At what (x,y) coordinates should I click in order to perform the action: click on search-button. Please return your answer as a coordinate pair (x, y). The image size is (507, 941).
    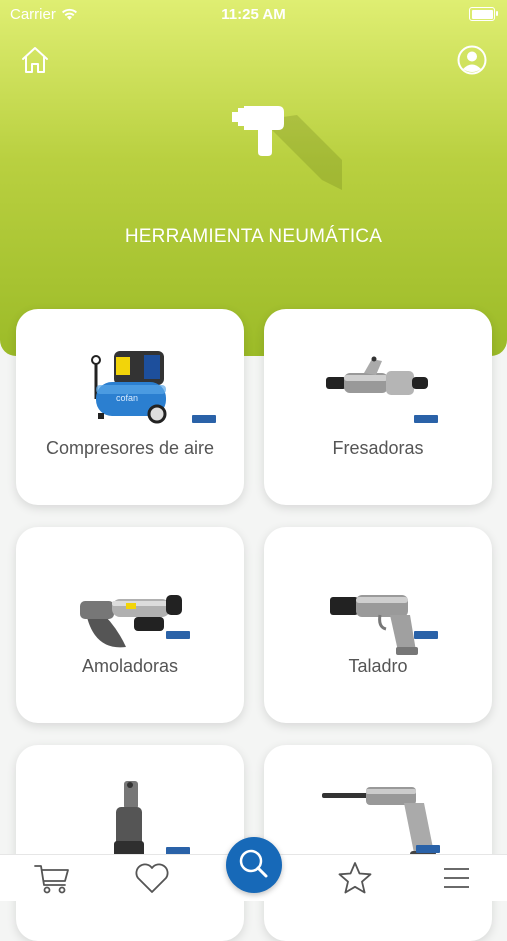
    Looking at the image, I should click on (254, 865).